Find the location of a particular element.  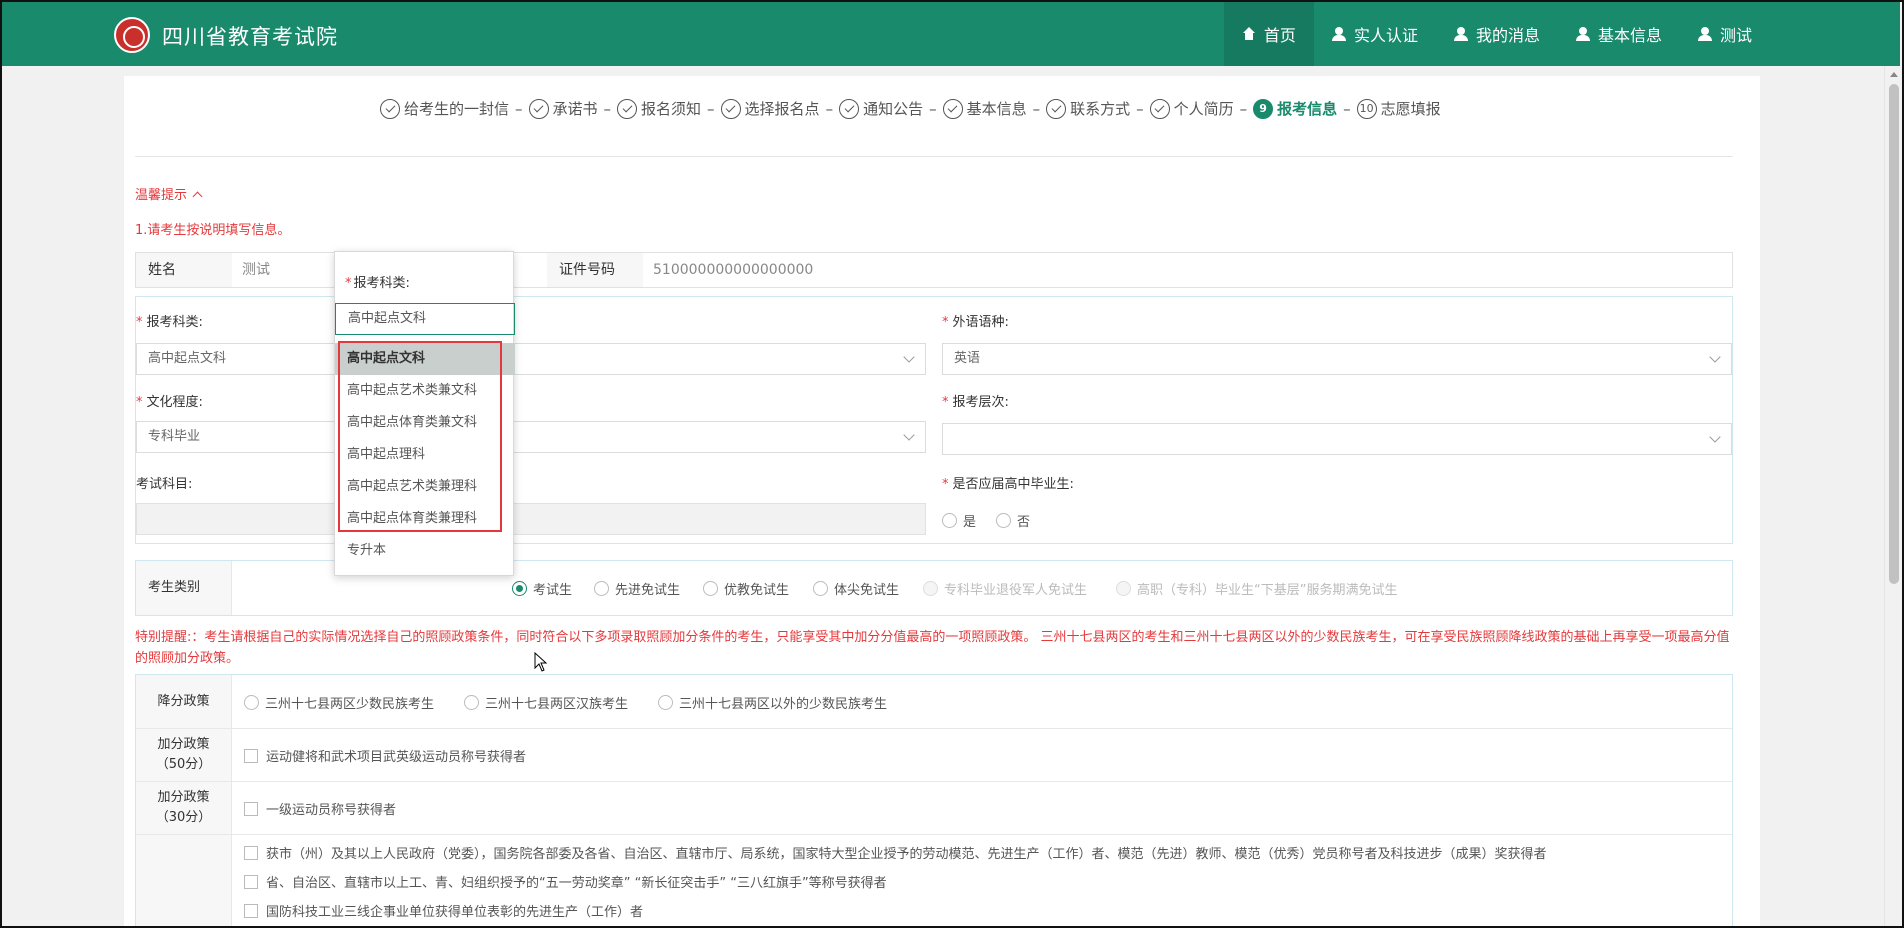

dropdown-option: 高中起点艺术类兼理科 is located at coordinates (425, 487).